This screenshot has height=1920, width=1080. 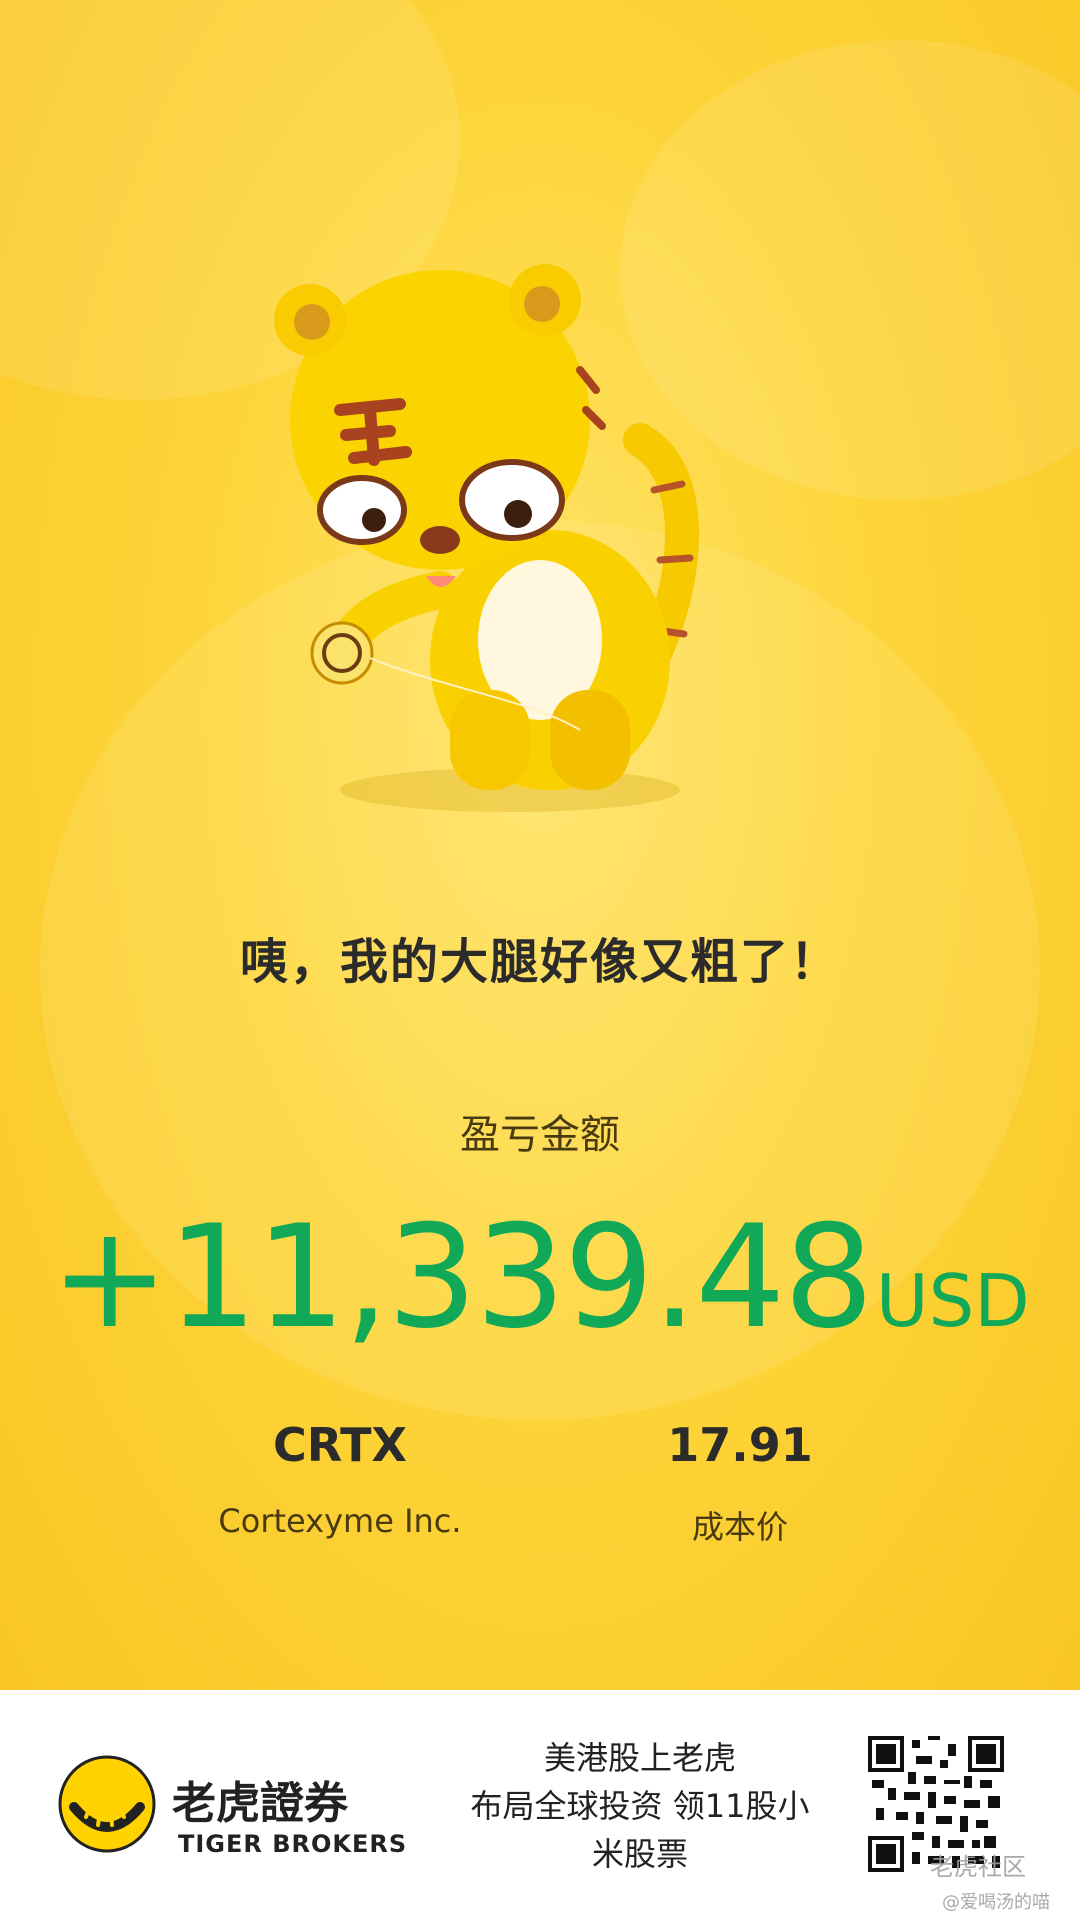 I want to click on cost-info: 17.91 成本价, so click(x=740, y=1483).